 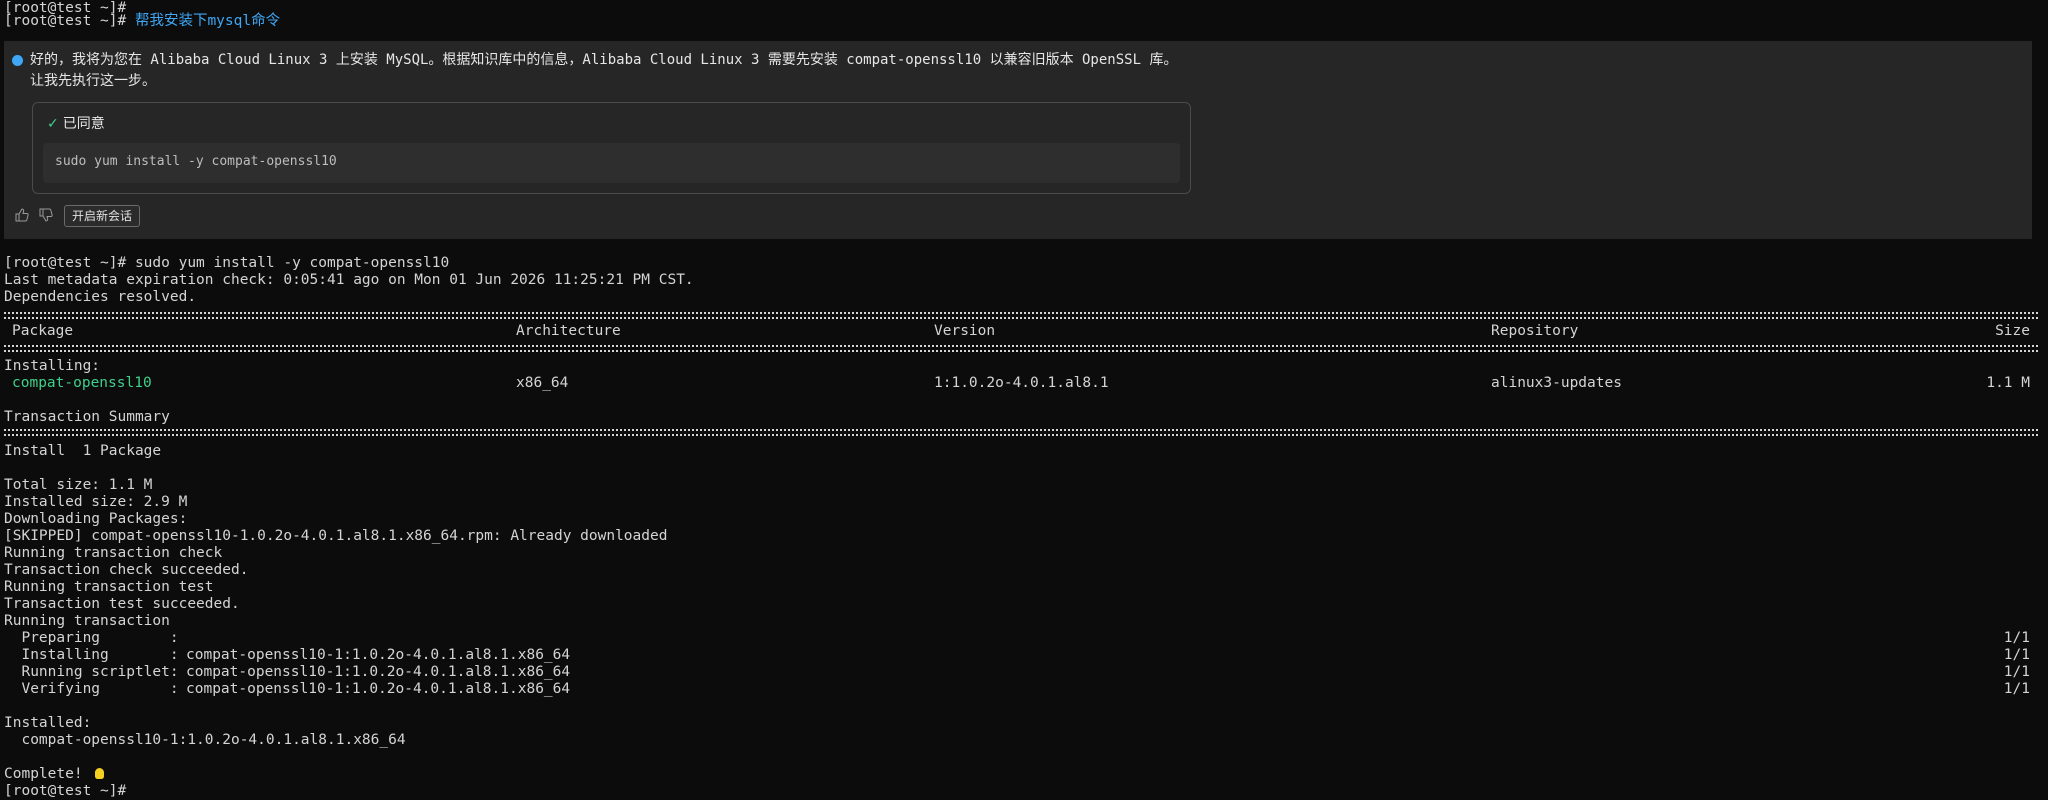 What do you see at coordinates (91, 689) in the screenshot?
I see `step-label: Verifying :` at bounding box center [91, 689].